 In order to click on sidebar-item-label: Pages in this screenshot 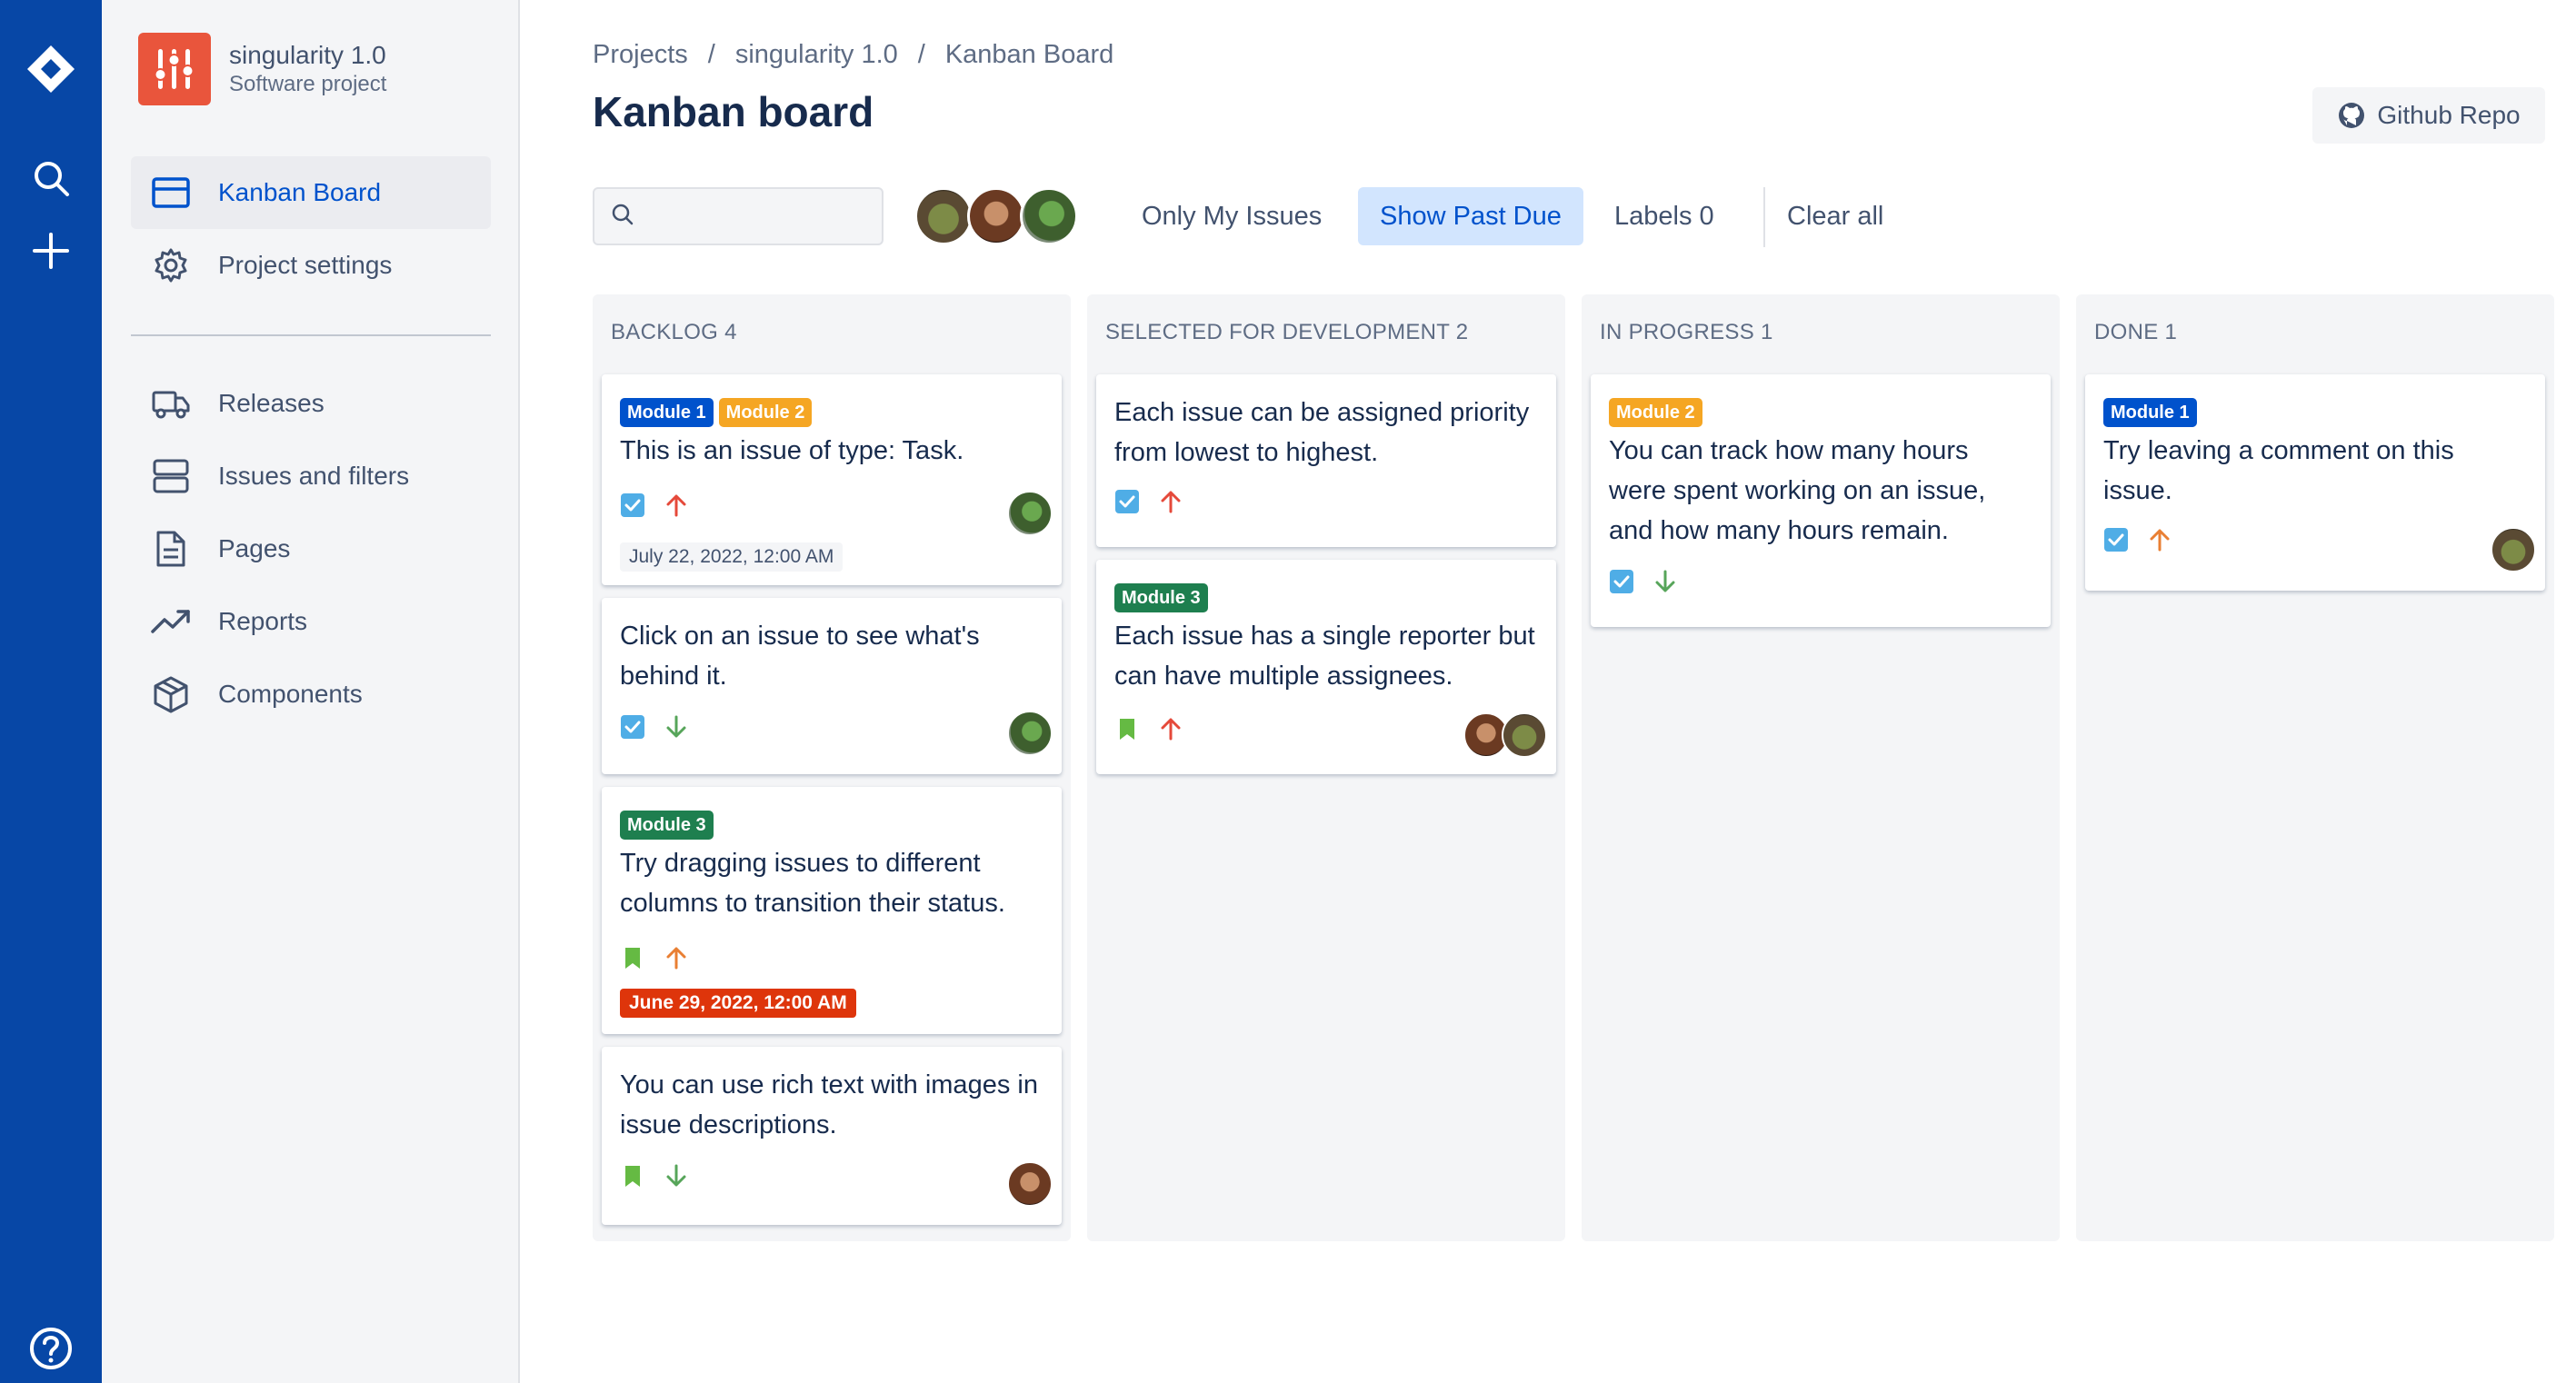, I will do `click(254, 548)`.